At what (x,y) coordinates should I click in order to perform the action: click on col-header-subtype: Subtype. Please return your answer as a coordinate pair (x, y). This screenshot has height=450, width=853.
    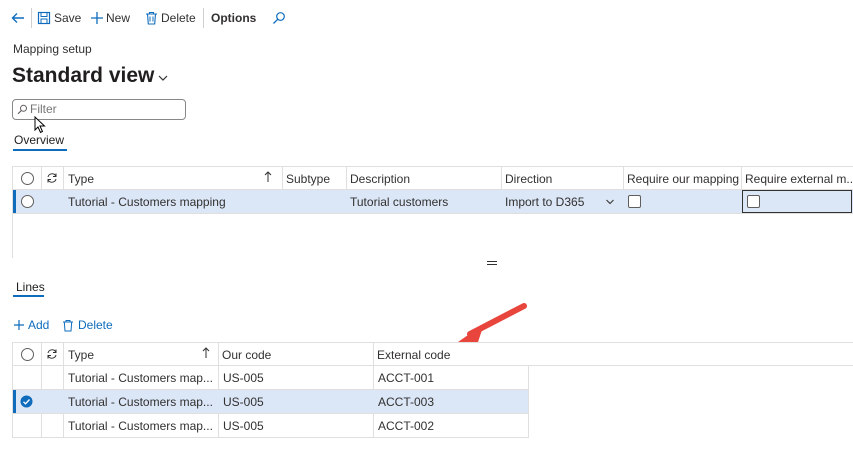
    Looking at the image, I should click on (308, 179).